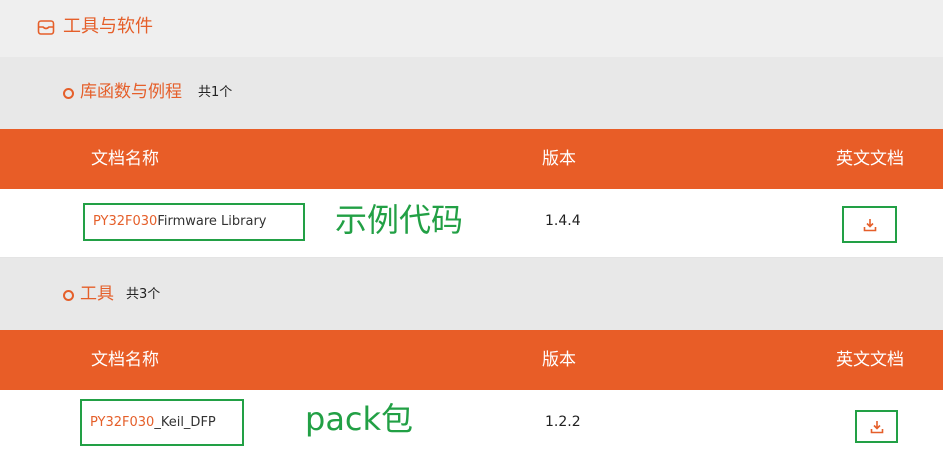 The height and width of the screenshot is (455, 943). Describe the element at coordinates (359, 419) in the screenshot. I see `annotation-label: pack包` at that location.